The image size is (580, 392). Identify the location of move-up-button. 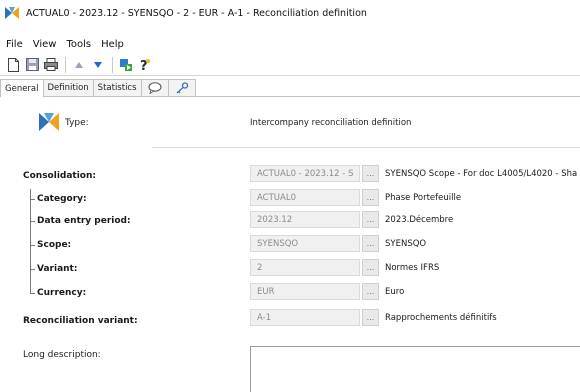
(79, 65).